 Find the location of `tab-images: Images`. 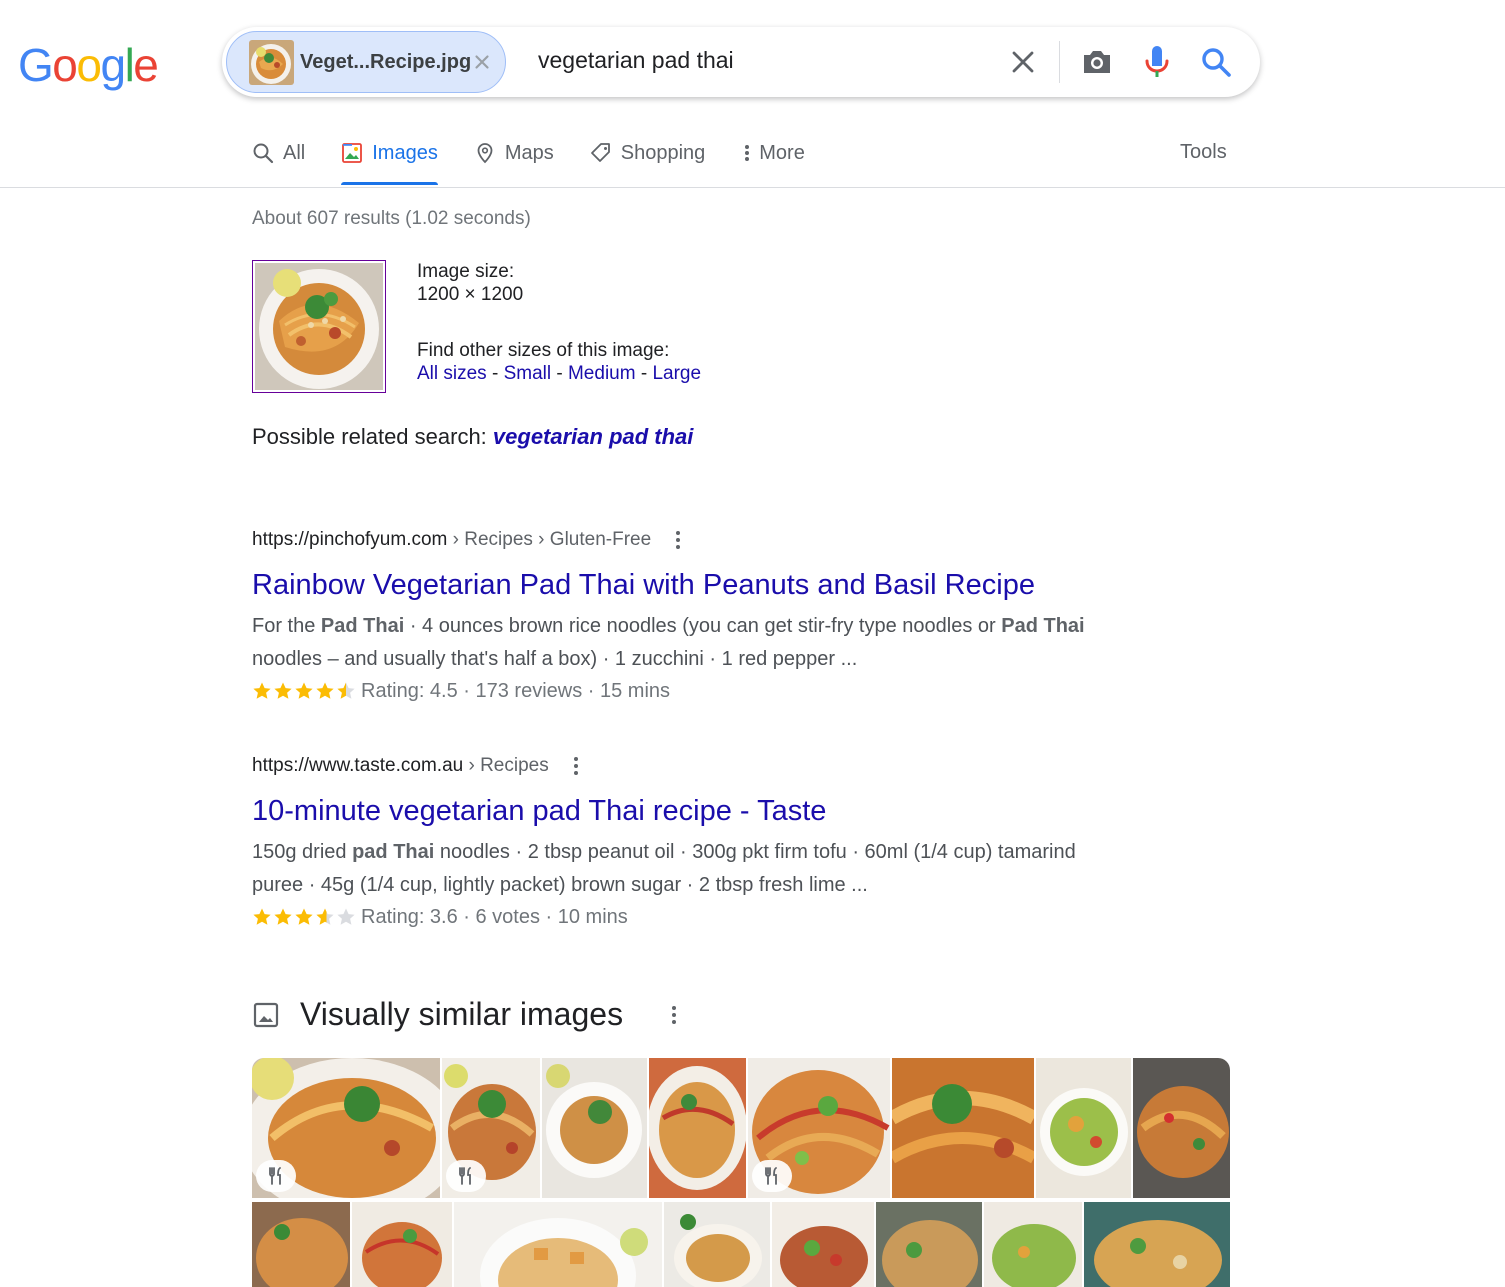

tab-images: Images is located at coordinates (389, 161).